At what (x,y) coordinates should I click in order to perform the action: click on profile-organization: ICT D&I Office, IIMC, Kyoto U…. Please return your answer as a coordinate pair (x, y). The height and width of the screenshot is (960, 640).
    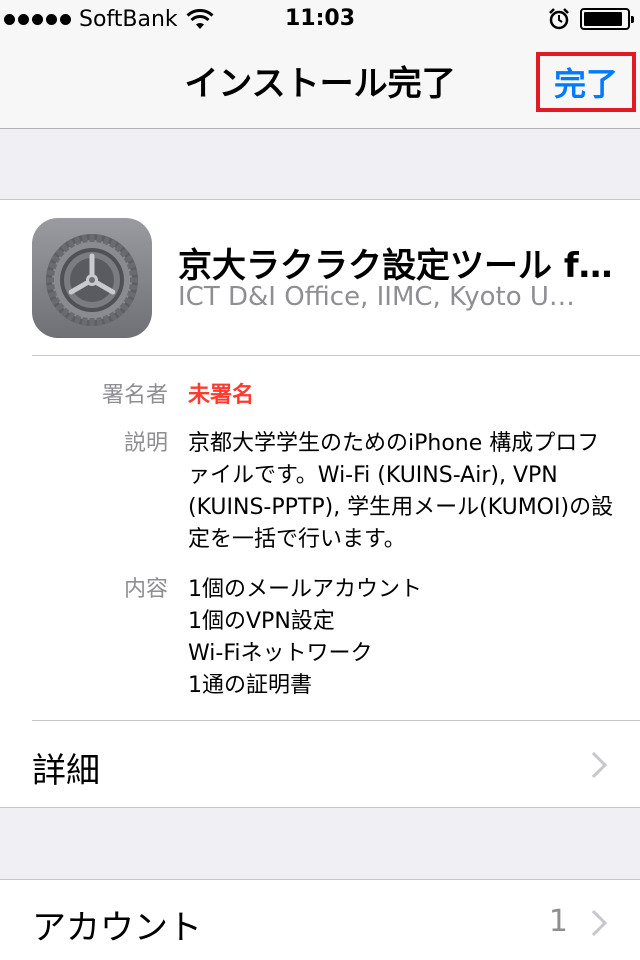
    Looking at the image, I should click on (376, 297).